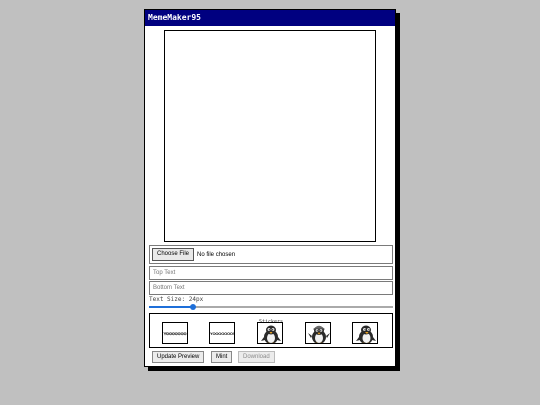  I want to click on slider-fill, so click(171, 307).